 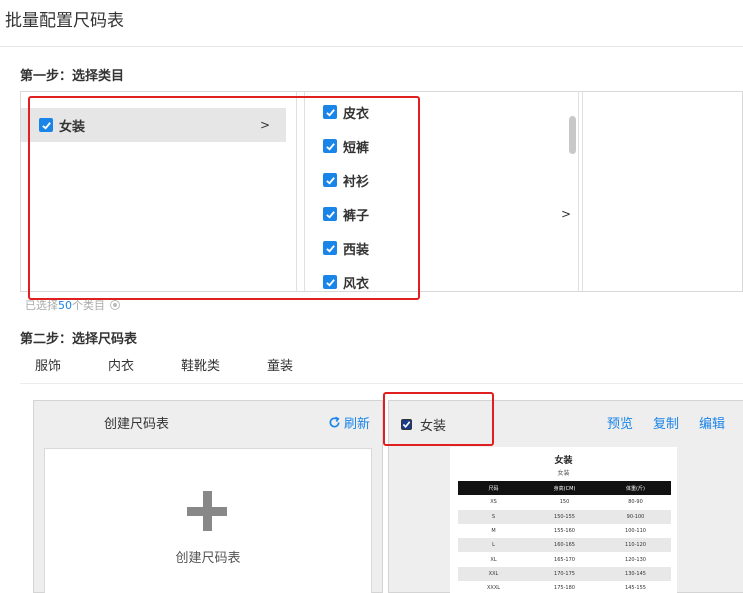 What do you see at coordinates (381, 383) in the screenshot?
I see `tabs-divider` at bounding box center [381, 383].